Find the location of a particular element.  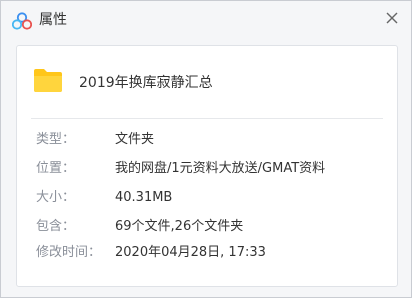

property-value: 我的网盘/1元资料大放送/GMAT资料 is located at coordinates (220, 168).